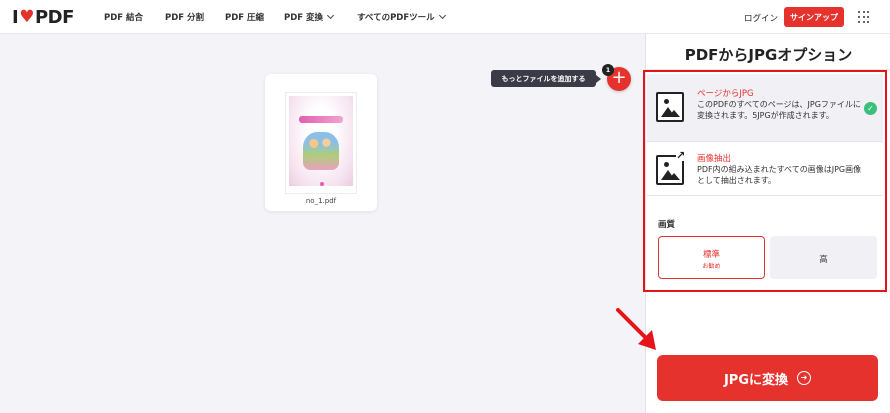 The width and height of the screenshot is (890, 413). Describe the element at coordinates (54, 17) in the screenshot. I see `logo-text: PDF` at that location.